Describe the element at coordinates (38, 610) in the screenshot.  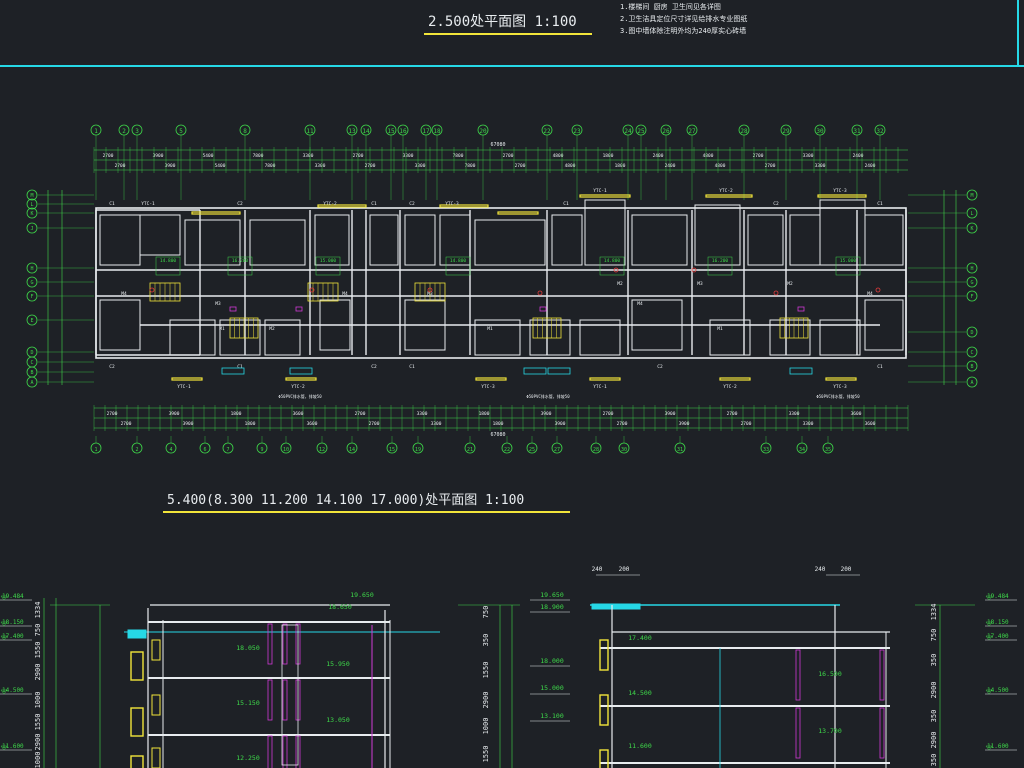
I see `dim-text-vertical: 1334` at that location.